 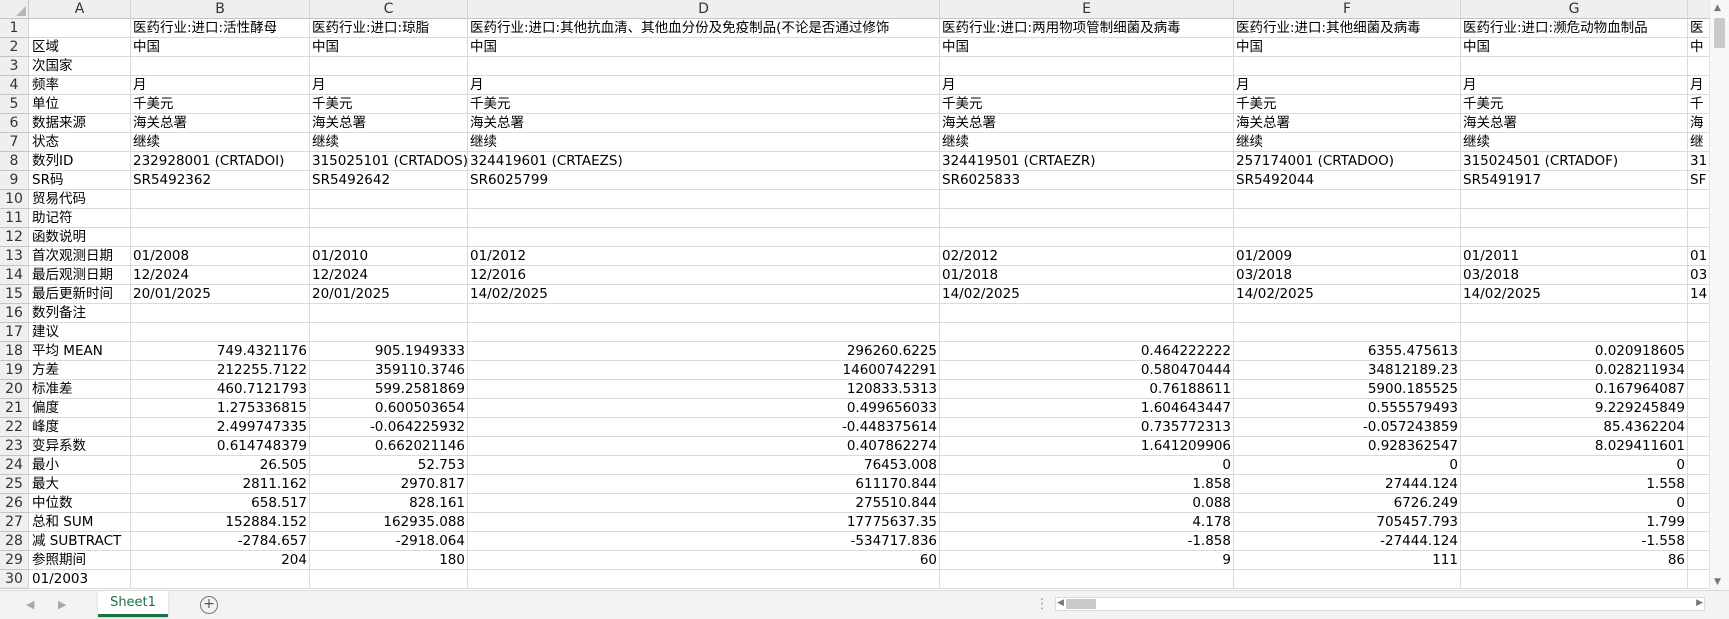 What do you see at coordinates (1574, 180) in the screenshot?
I see `data-cell: SR5491917` at bounding box center [1574, 180].